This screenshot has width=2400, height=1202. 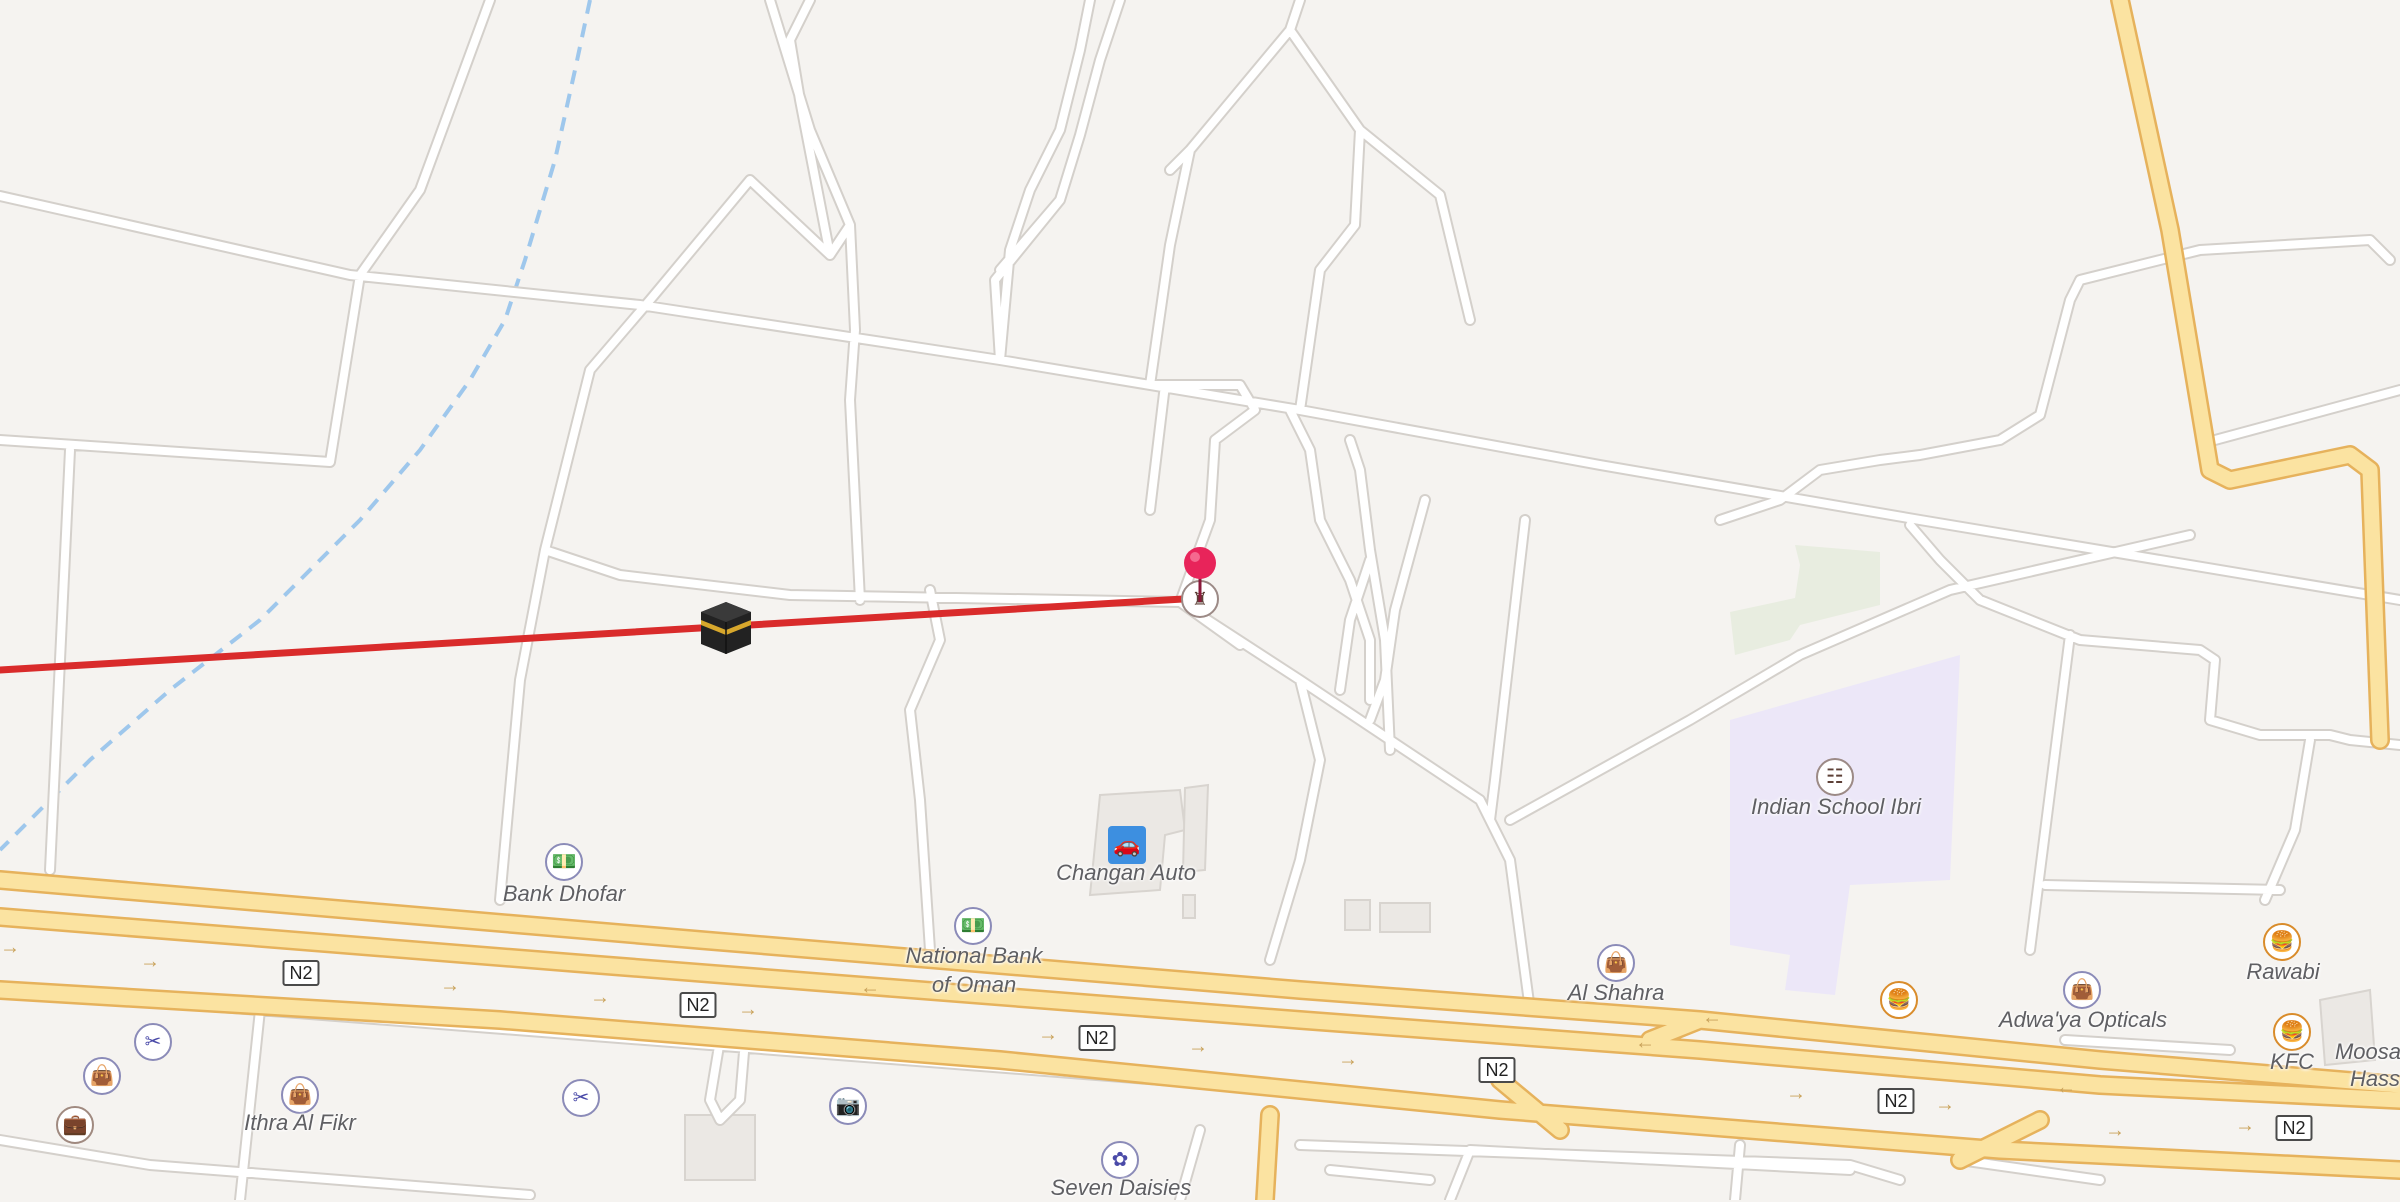 What do you see at coordinates (1805, 600) in the screenshot?
I see `park-area` at bounding box center [1805, 600].